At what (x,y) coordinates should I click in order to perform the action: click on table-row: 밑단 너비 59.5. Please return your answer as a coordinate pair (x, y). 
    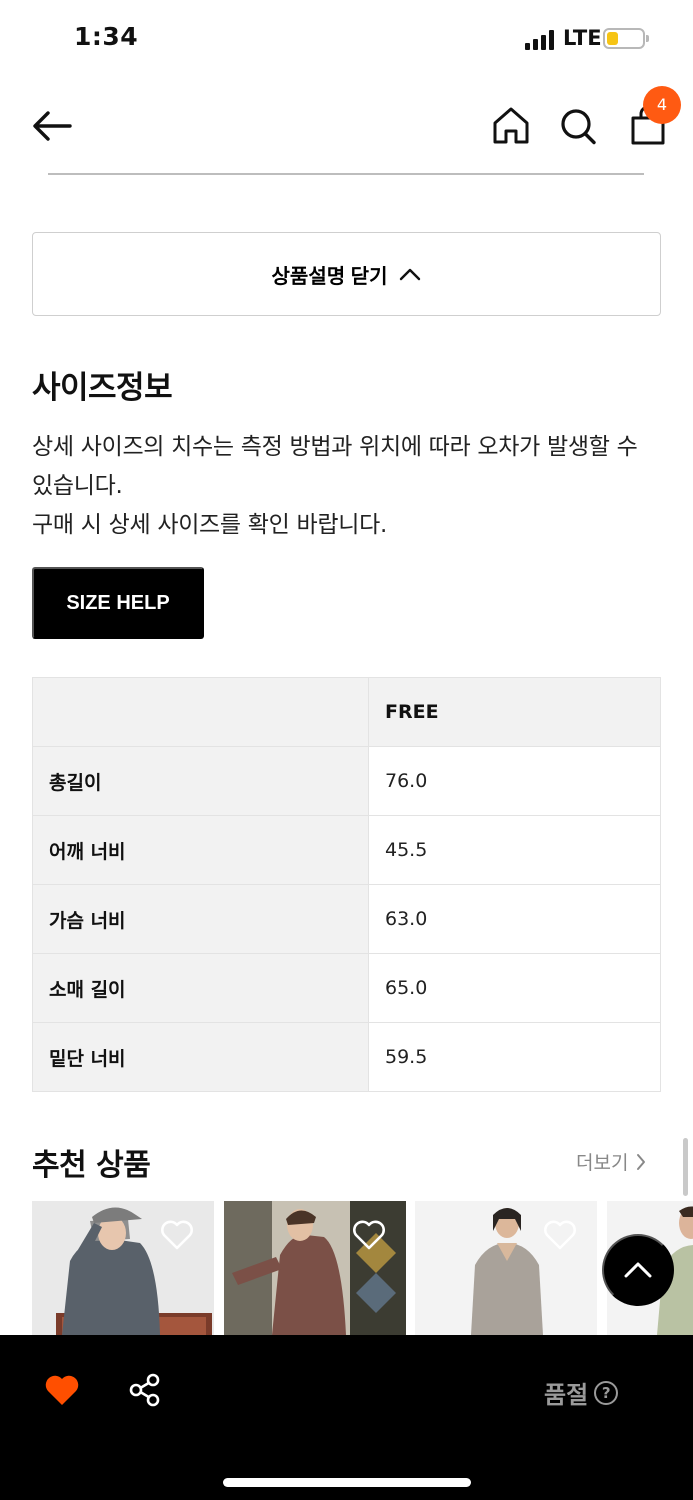
    Looking at the image, I should click on (346, 1057).